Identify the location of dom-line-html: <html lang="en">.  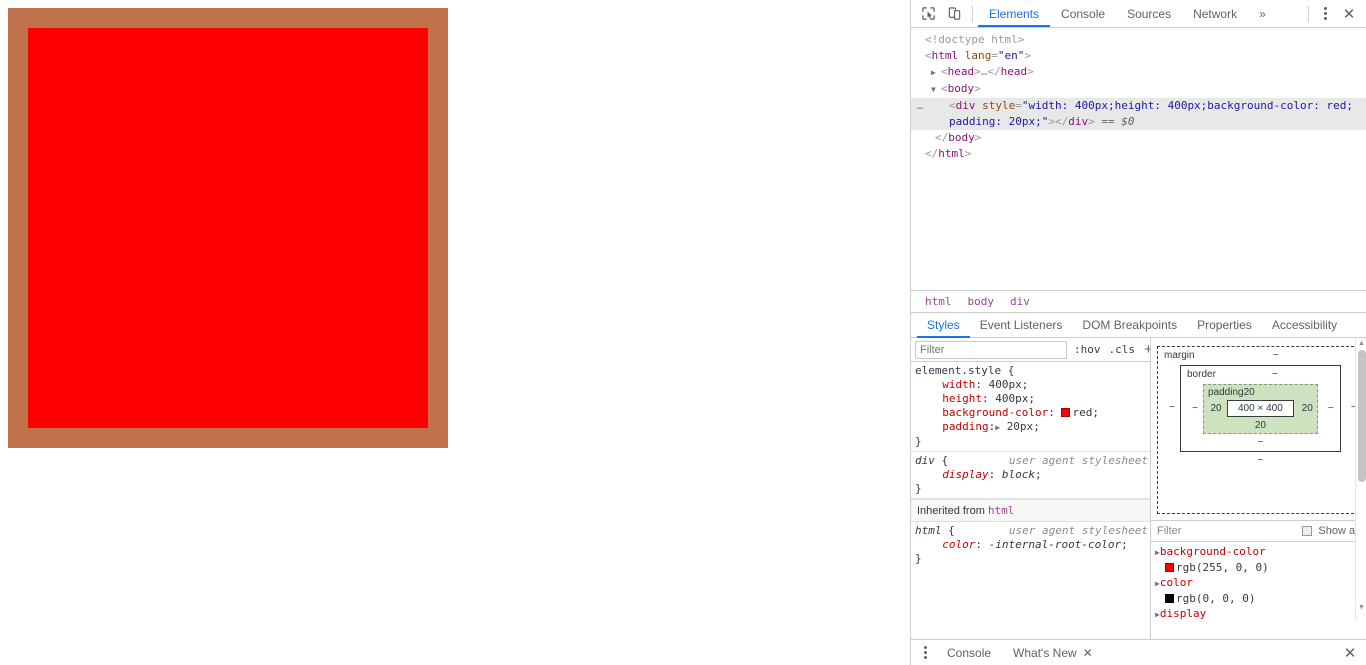
(1138, 56).